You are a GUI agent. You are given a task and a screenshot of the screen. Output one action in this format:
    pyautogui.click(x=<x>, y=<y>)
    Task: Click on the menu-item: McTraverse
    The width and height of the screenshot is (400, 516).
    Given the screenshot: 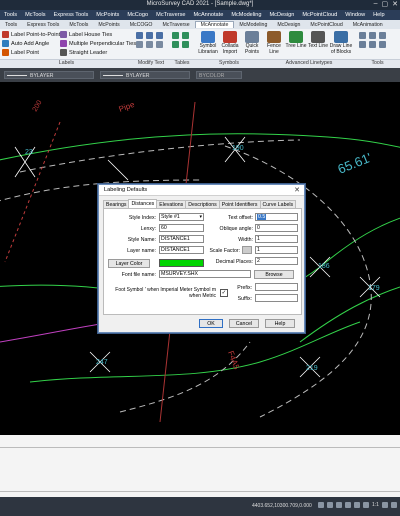 What is the action you would take?
    pyautogui.click(x=170, y=15)
    